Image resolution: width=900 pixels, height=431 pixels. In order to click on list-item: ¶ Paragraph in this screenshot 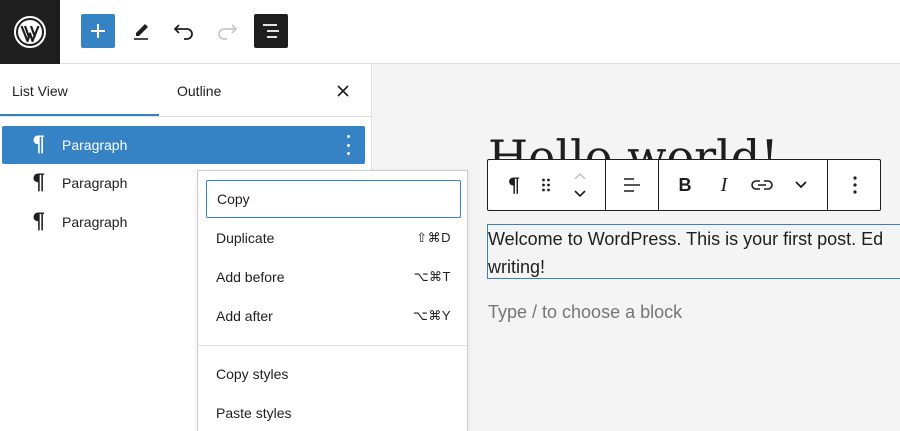, I will do `click(183, 145)`.